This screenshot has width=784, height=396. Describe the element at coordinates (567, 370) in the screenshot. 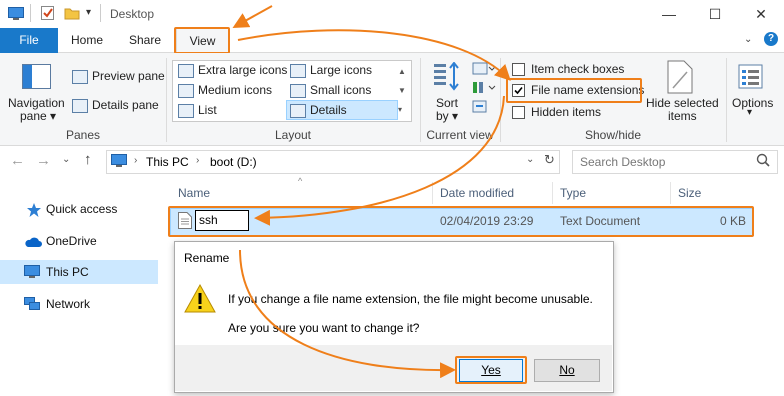

I see `no-button: No` at that location.